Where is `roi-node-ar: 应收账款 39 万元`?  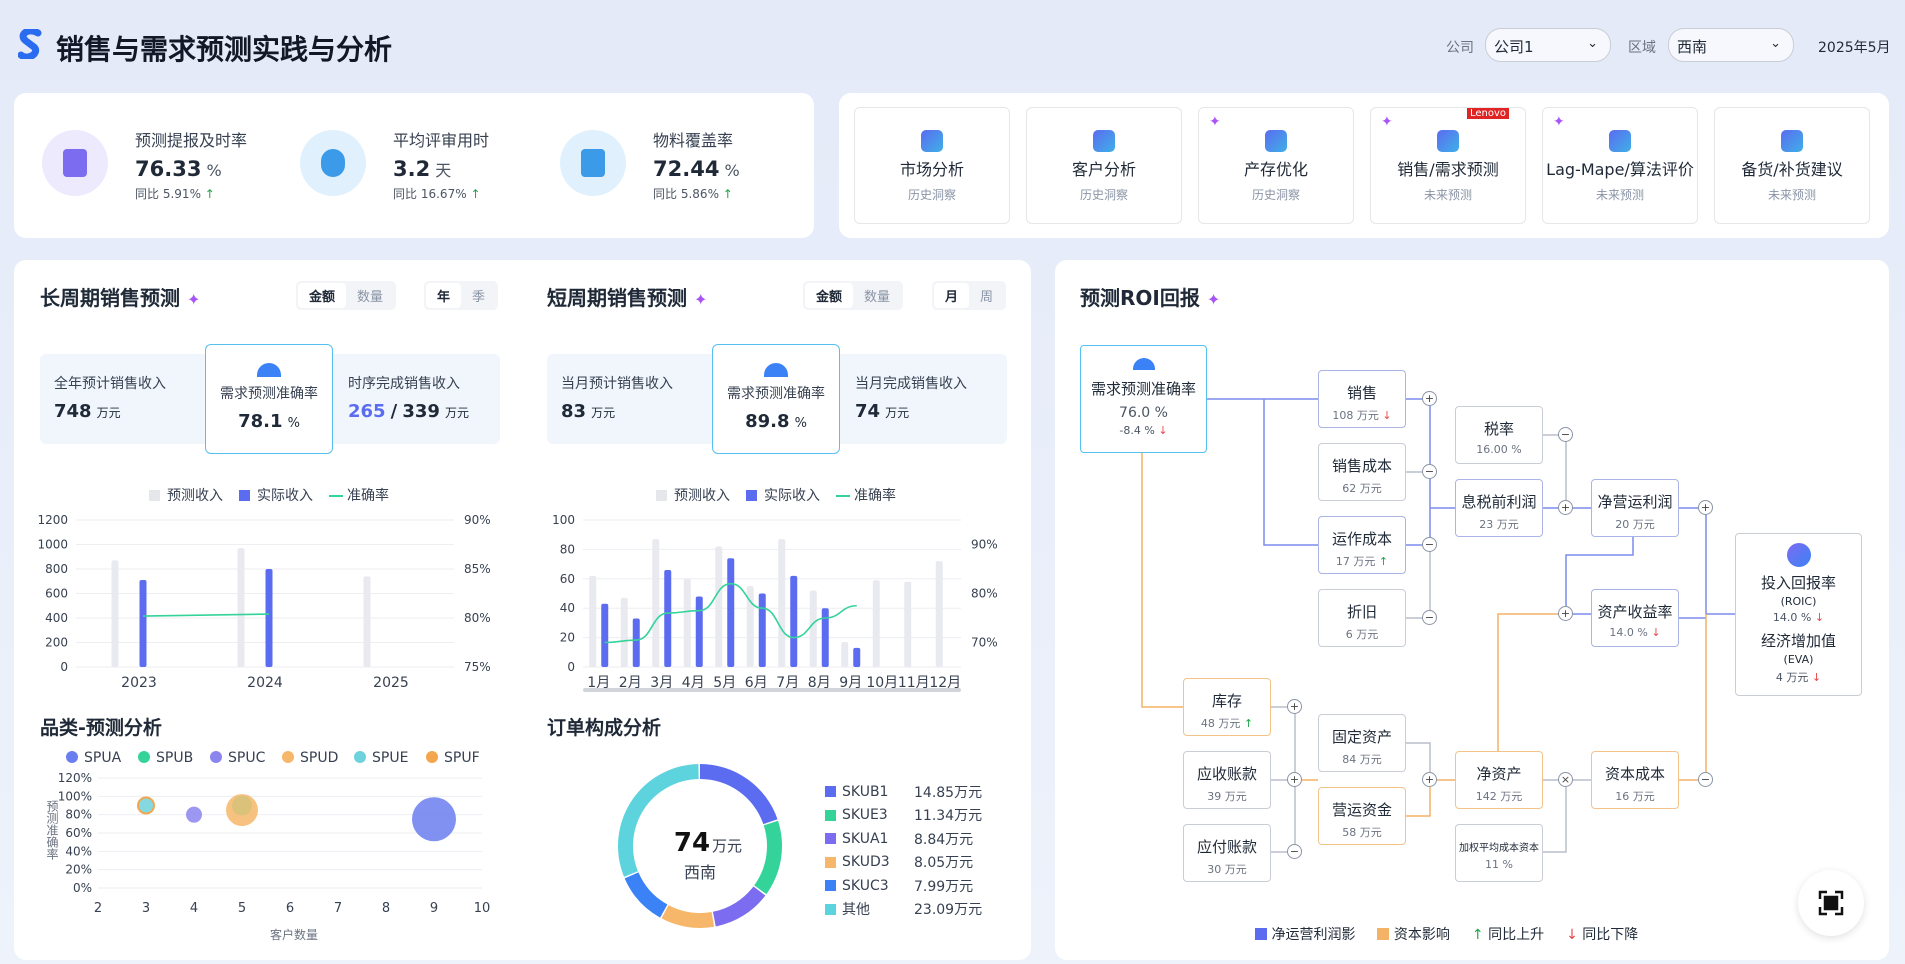 roi-node-ar: 应收账款 39 万元 is located at coordinates (1227, 780).